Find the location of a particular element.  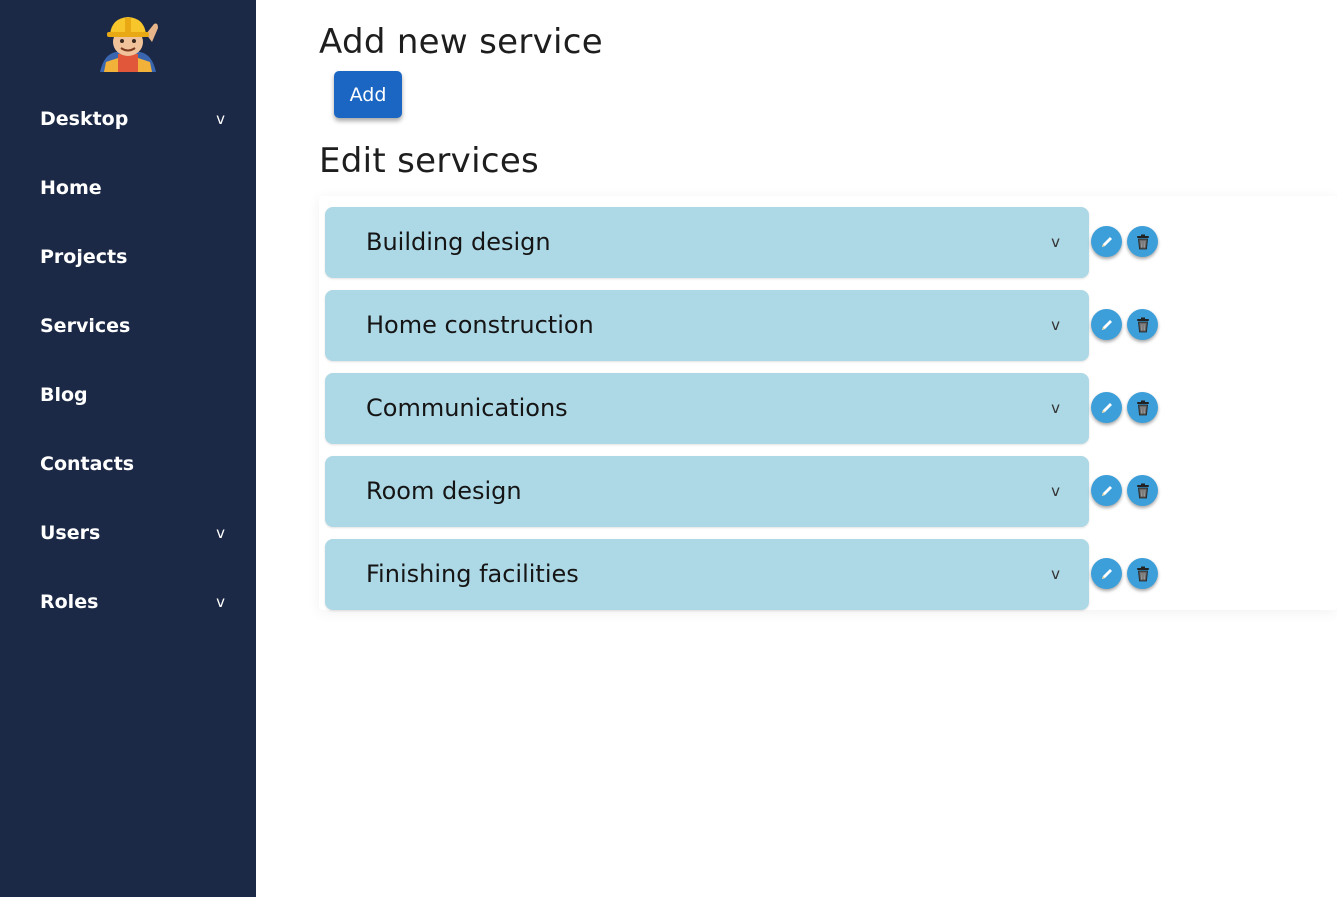

service-accordion-header: Finishing facilities v is located at coordinates (707, 574).